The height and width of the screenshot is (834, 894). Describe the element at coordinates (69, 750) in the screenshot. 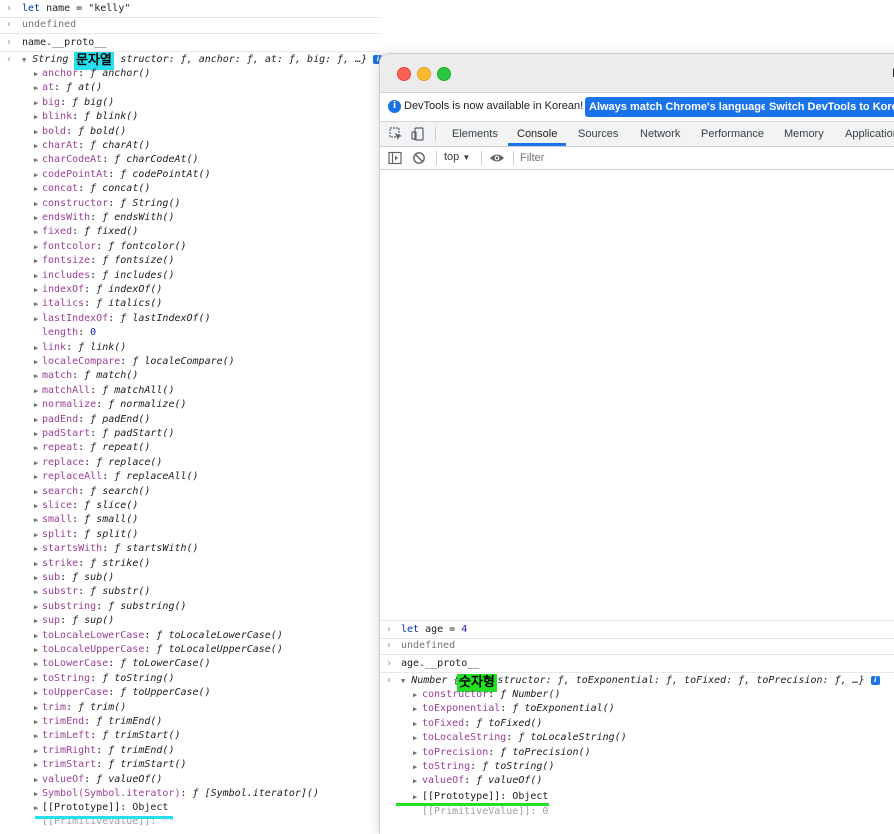

I see `property-key: trimRight` at that location.